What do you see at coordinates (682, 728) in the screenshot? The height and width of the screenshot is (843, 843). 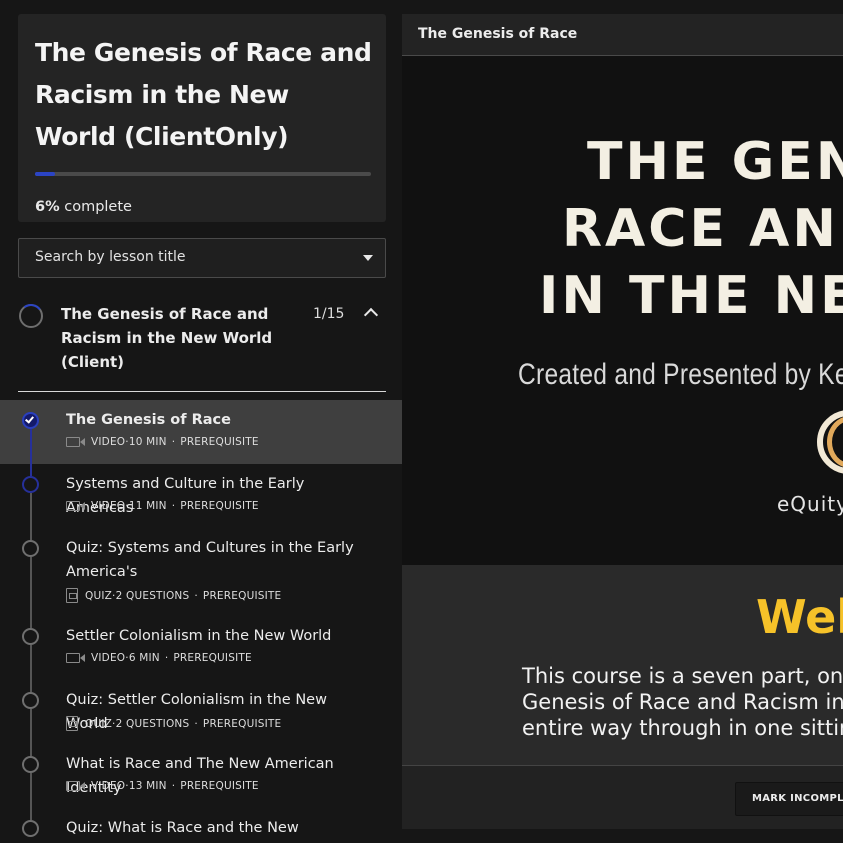 I see `description-line-3: entire way through in one sitting` at bounding box center [682, 728].